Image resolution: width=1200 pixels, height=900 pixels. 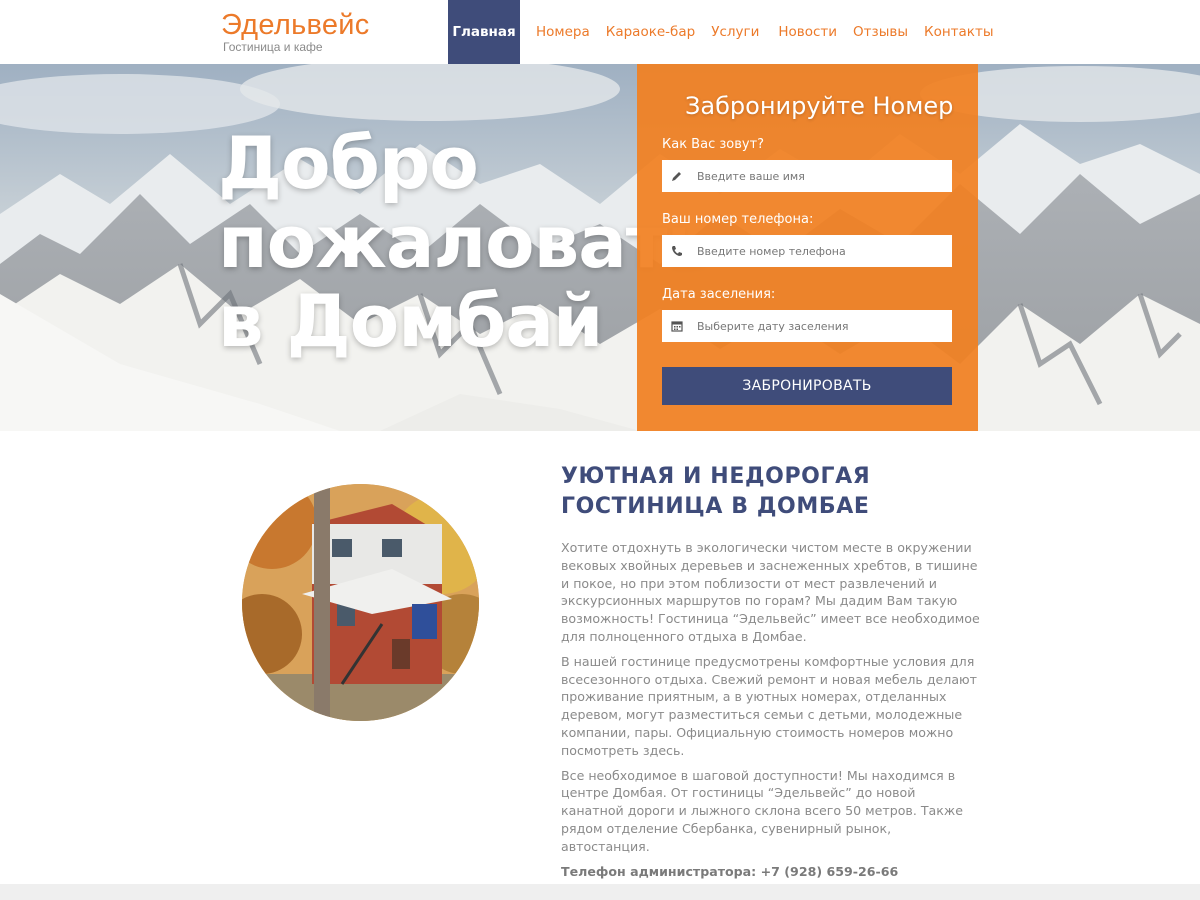 I want to click on hero-title-line-2: пожаловать, so click(x=465, y=242).